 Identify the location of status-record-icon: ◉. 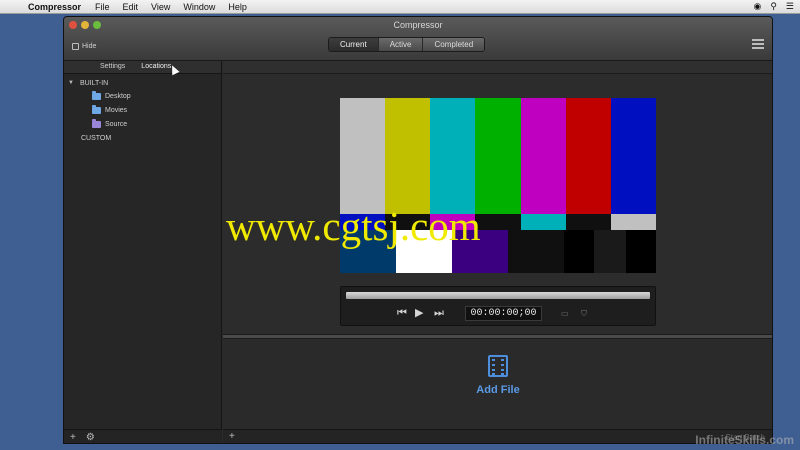
(757, 6).